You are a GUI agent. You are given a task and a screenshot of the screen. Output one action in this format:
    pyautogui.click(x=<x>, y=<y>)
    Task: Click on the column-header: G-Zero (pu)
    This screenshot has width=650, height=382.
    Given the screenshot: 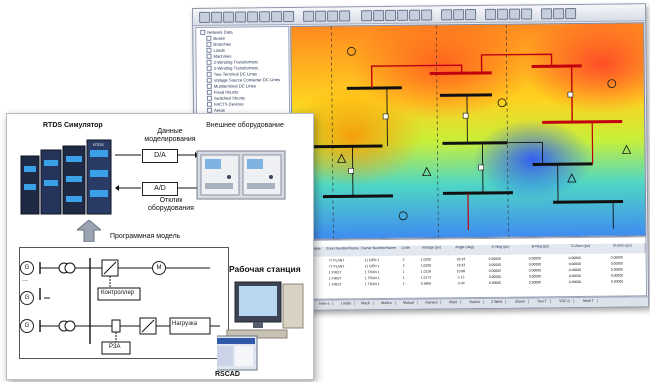 What is the action you would take?
    pyautogui.click(x=581, y=249)
    